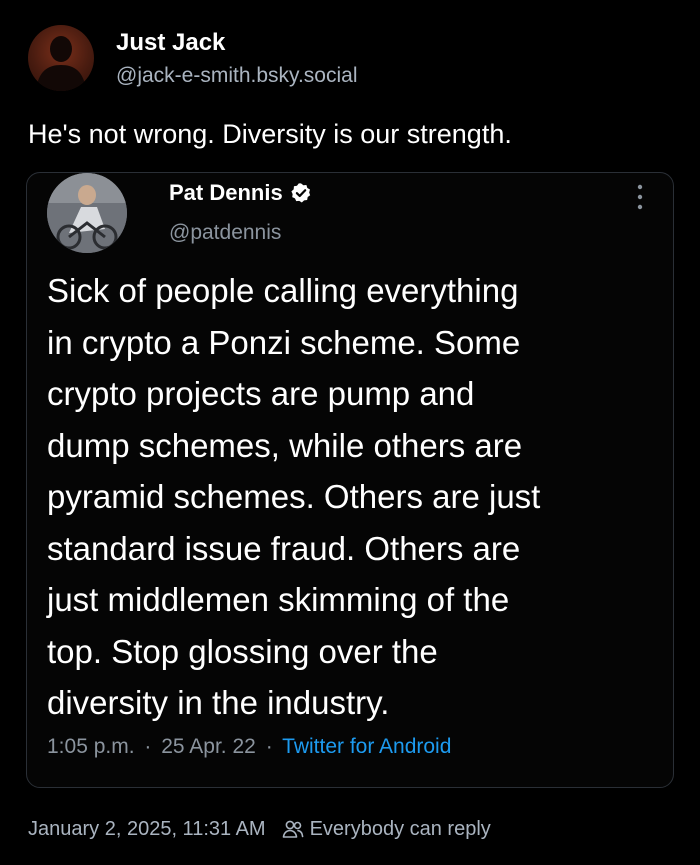 The image size is (700, 865). I want to click on author-avatar, so click(61, 58).